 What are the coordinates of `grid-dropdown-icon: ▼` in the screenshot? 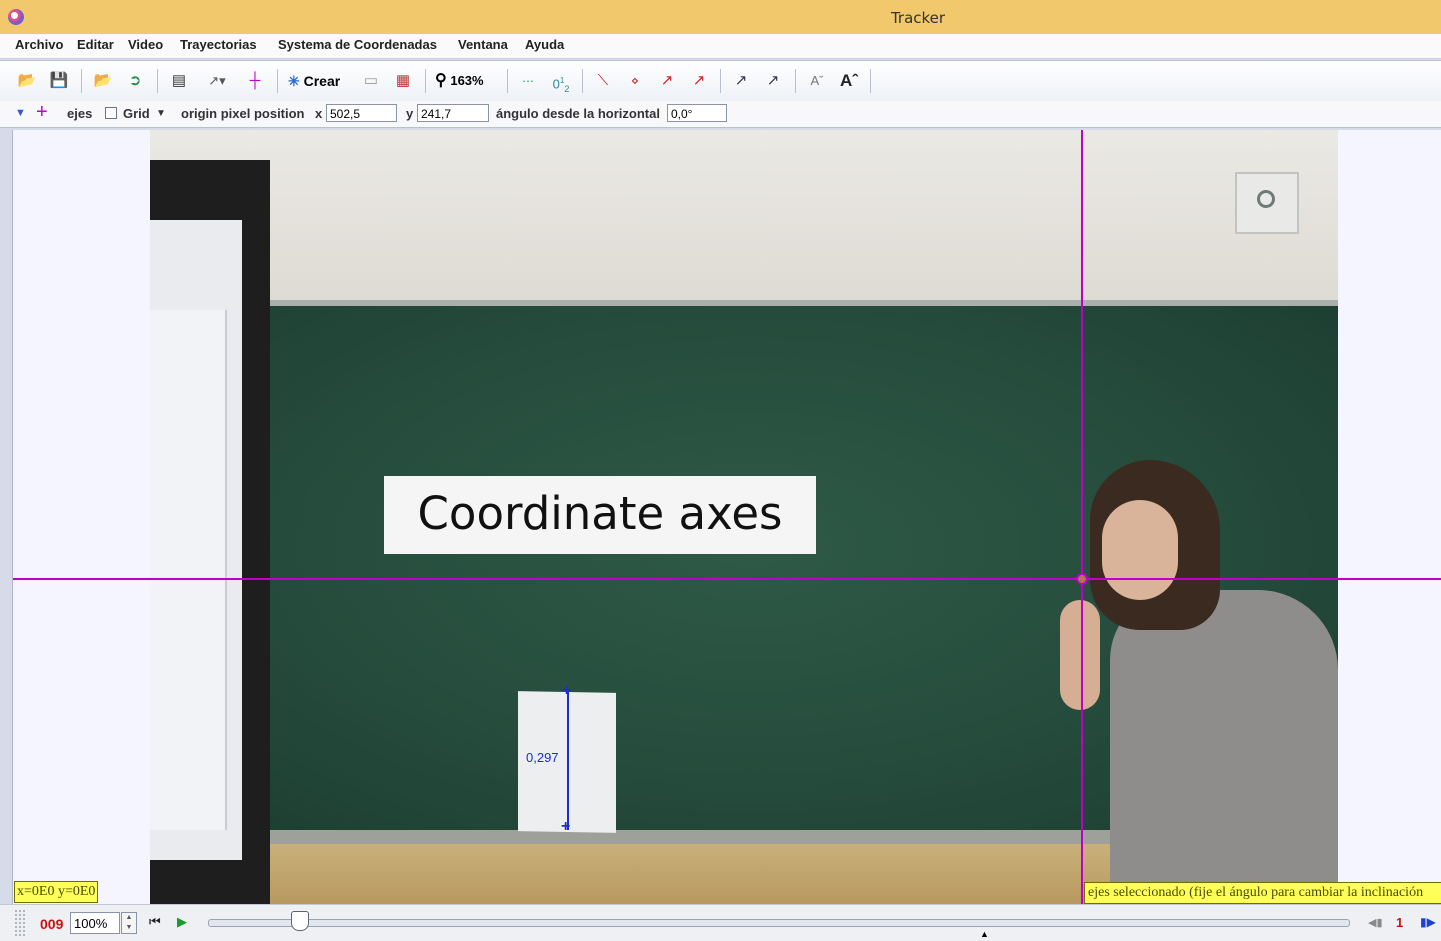 It's located at (161, 113).